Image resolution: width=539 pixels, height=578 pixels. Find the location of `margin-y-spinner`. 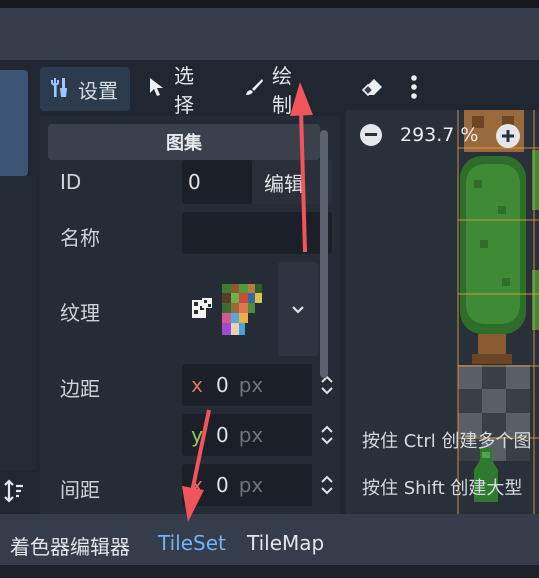

margin-y-spinner is located at coordinates (327, 435).